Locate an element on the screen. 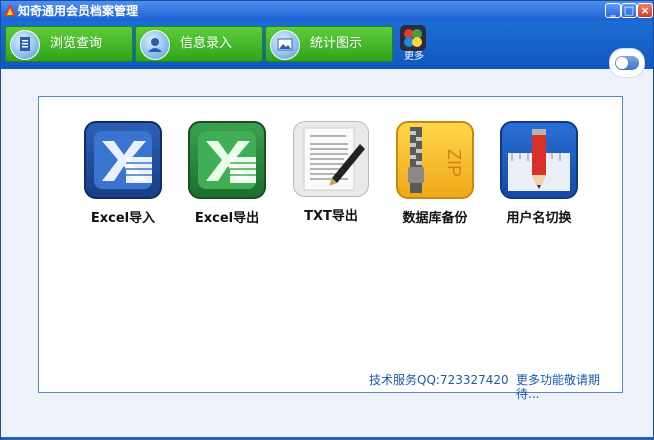  document-icon is located at coordinates (25, 45).